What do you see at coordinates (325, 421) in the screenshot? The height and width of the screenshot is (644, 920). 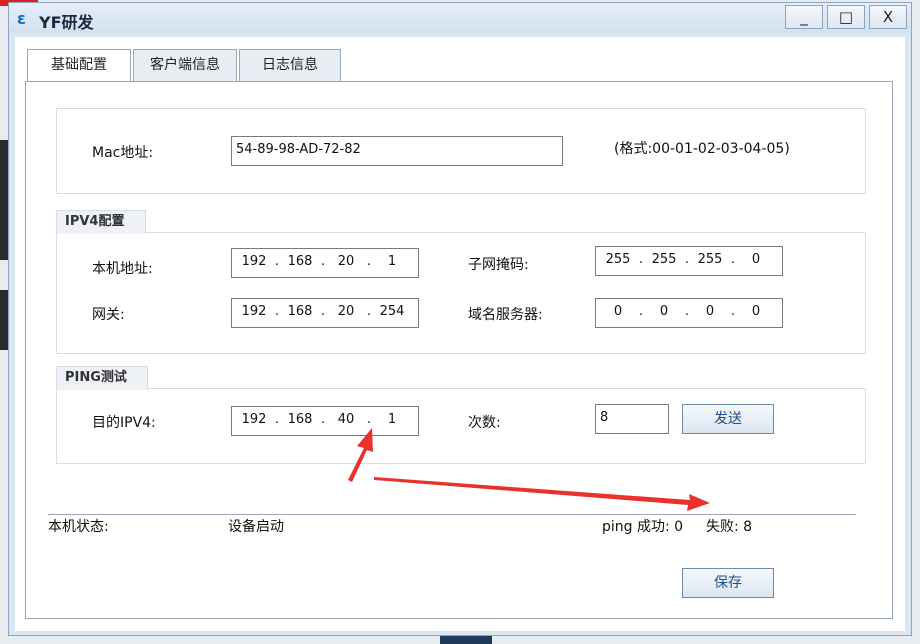 I see `ping-target-input: 192. 168. 40. 1` at bounding box center [325, 421].